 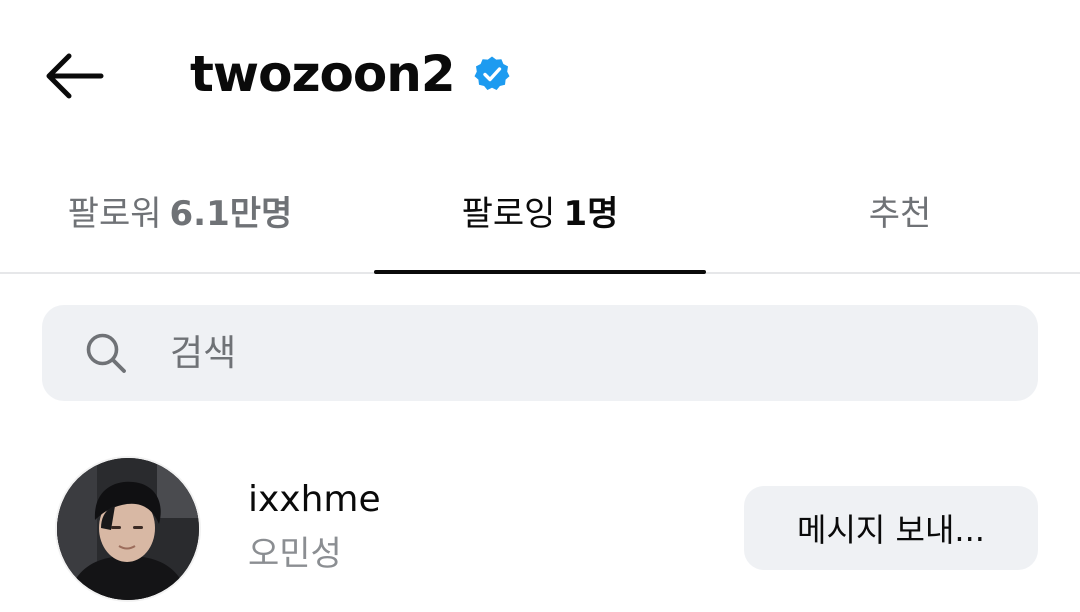 I want to click on tab-following-count: 1명, so click(x=591, y=213).